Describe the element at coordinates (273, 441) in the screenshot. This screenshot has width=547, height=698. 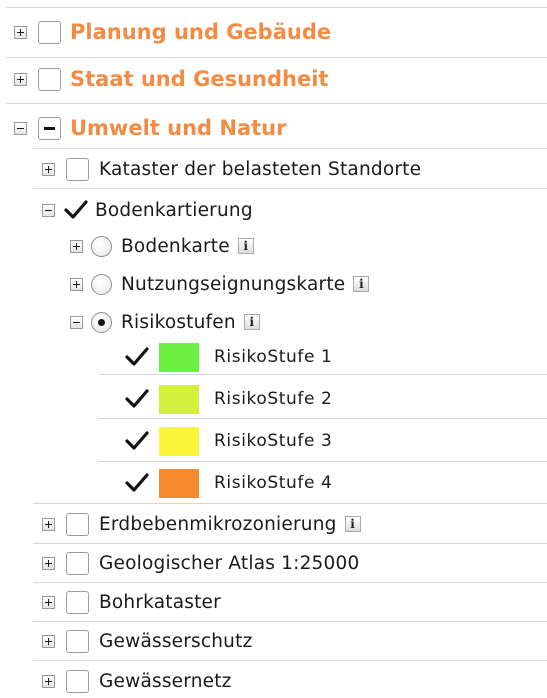
I see `legend-label: RisikoStufe 3` at that location.